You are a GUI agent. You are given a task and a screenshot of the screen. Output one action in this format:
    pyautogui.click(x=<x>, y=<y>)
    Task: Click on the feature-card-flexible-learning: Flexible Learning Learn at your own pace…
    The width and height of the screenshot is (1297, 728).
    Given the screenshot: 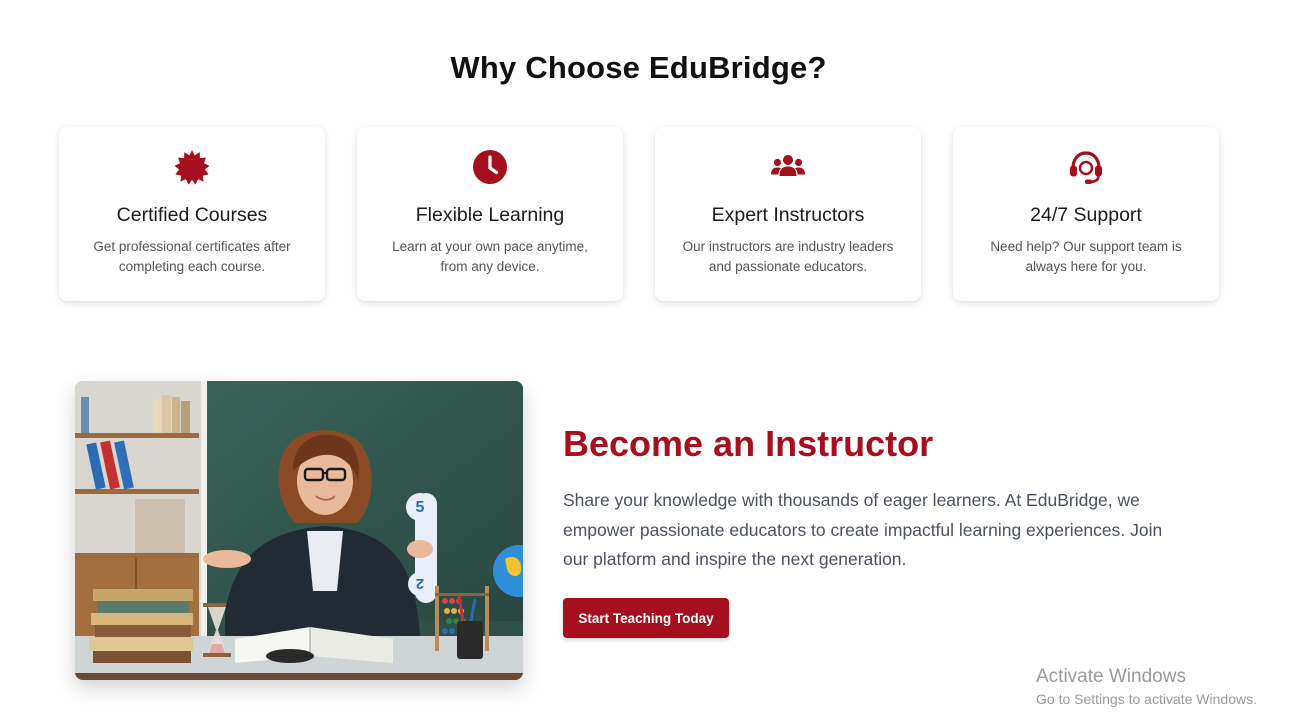 What is the action you would take?
    pyautogui.click(x=490, y=214)
    